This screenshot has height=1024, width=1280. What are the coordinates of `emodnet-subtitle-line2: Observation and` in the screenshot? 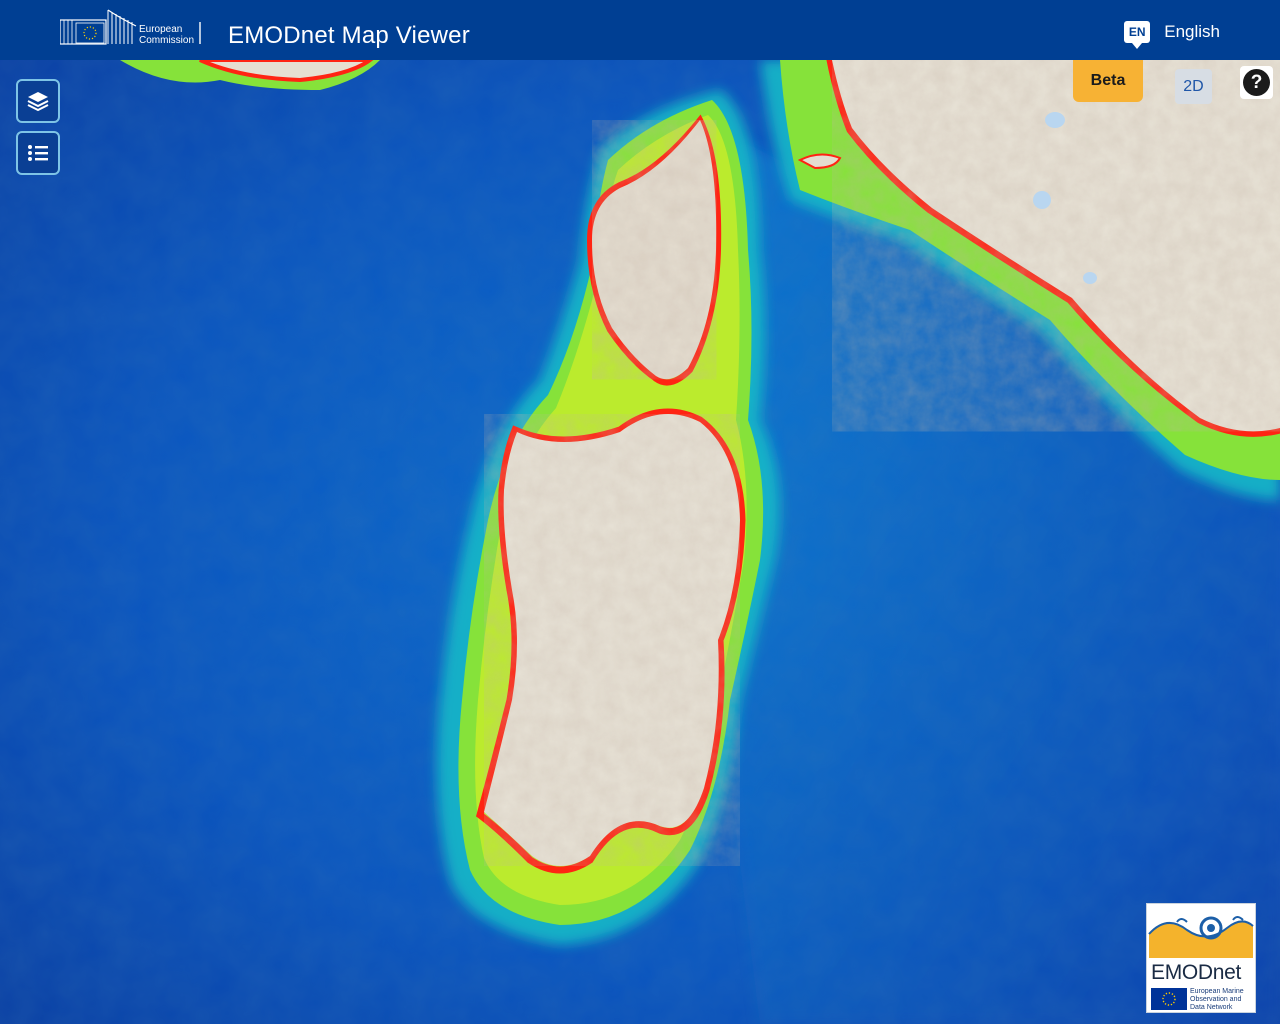 It's located at (1216, 999).